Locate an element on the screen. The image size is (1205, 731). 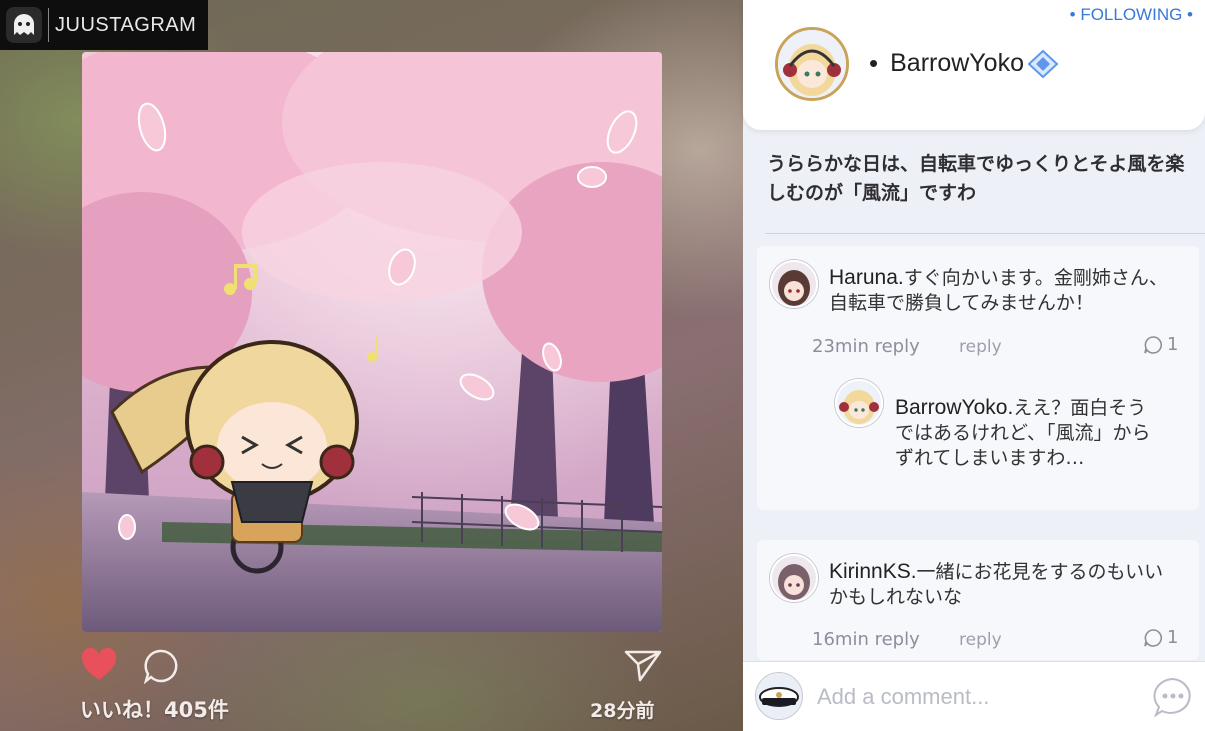
author-avatar is located at coordinates (812, 64).